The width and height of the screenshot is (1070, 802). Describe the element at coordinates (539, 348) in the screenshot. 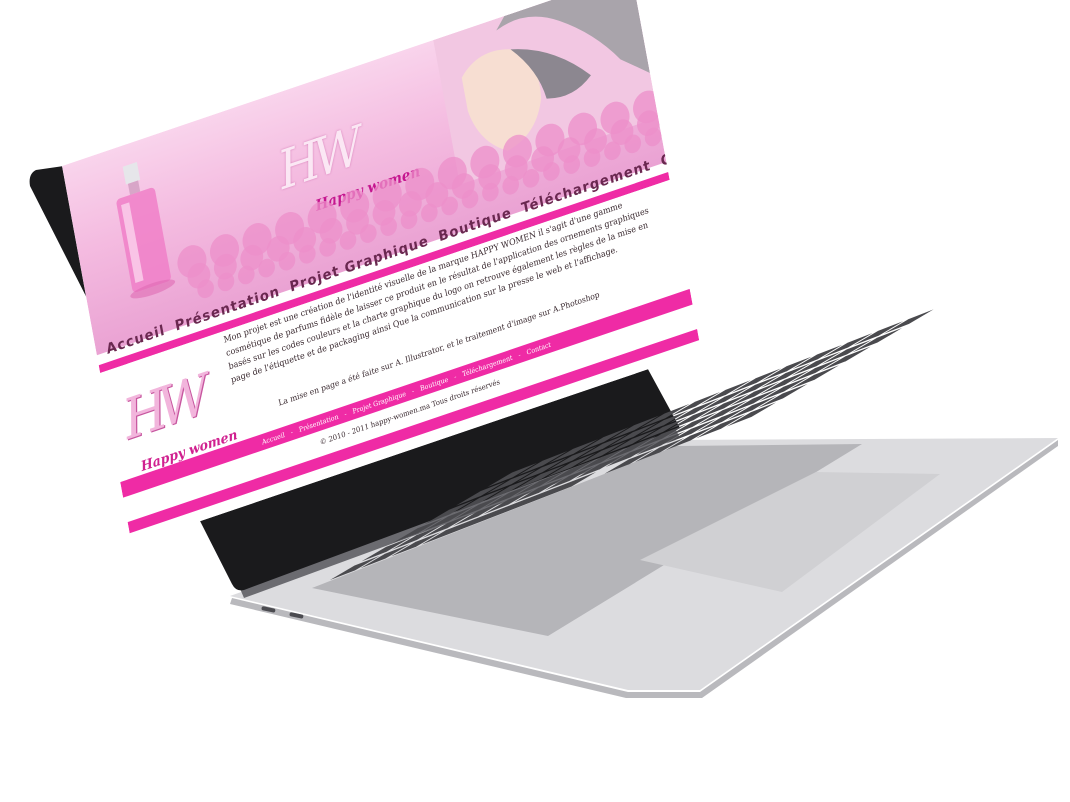

I see `footer-link-contact: Contact` at that location.